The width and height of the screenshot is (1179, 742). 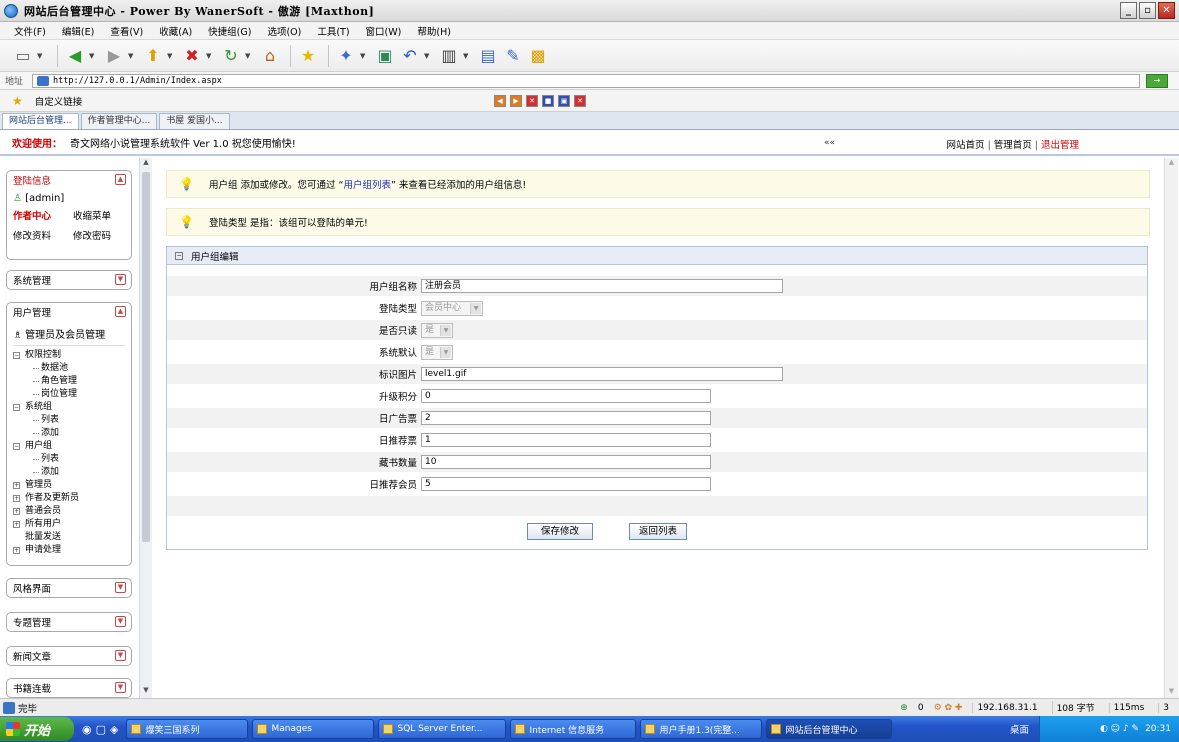 I want to click on daily-rec-votes-input: 1, so click(x=566, y=440).